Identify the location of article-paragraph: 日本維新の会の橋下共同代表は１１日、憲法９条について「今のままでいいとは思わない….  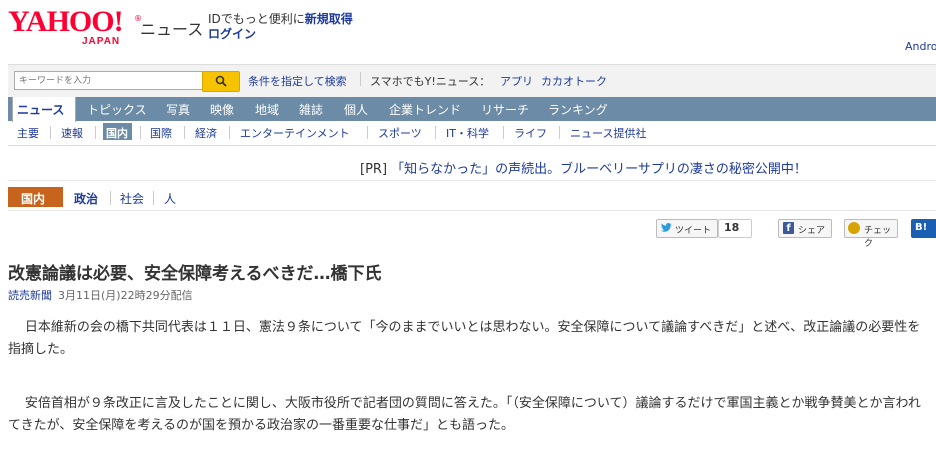
(464, 338).